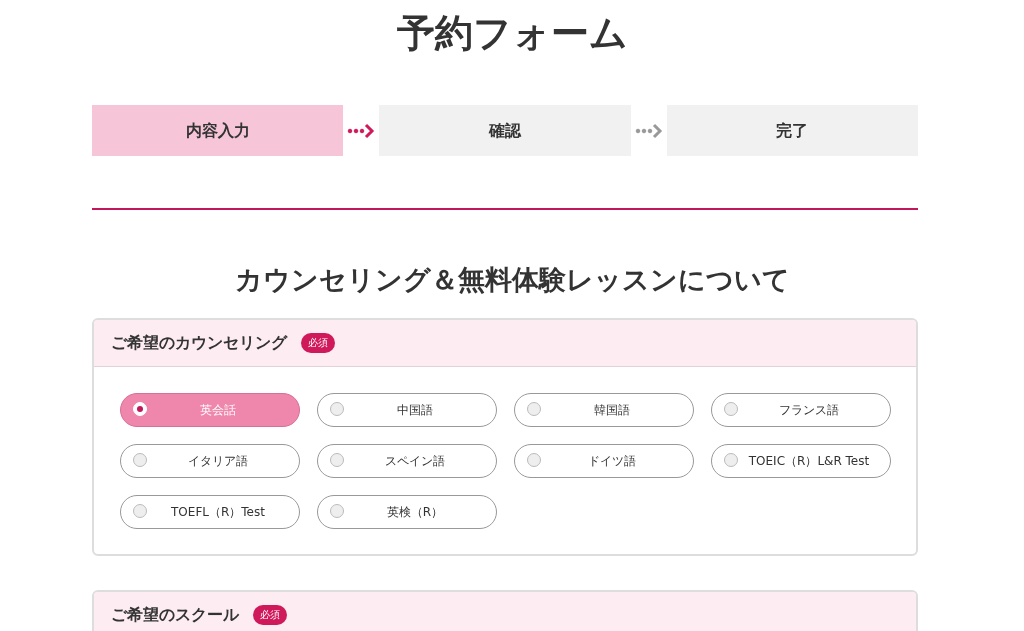  I want to click on radio-option: 中国語, so click(407, 410).